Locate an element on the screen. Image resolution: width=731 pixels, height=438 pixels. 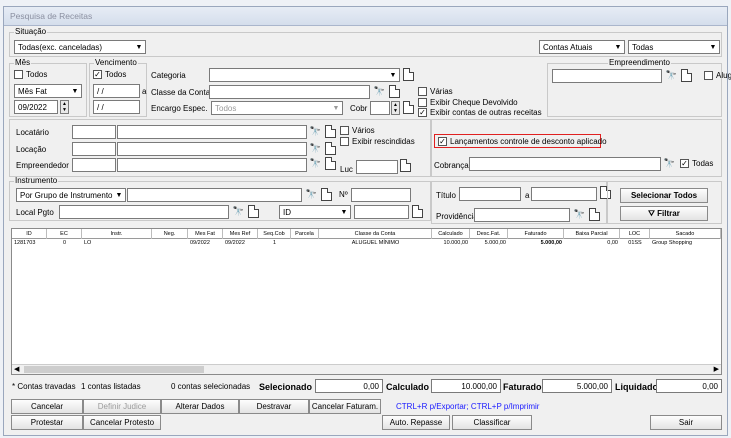
venc-to-input: / / is located at coordinates (116, 107).